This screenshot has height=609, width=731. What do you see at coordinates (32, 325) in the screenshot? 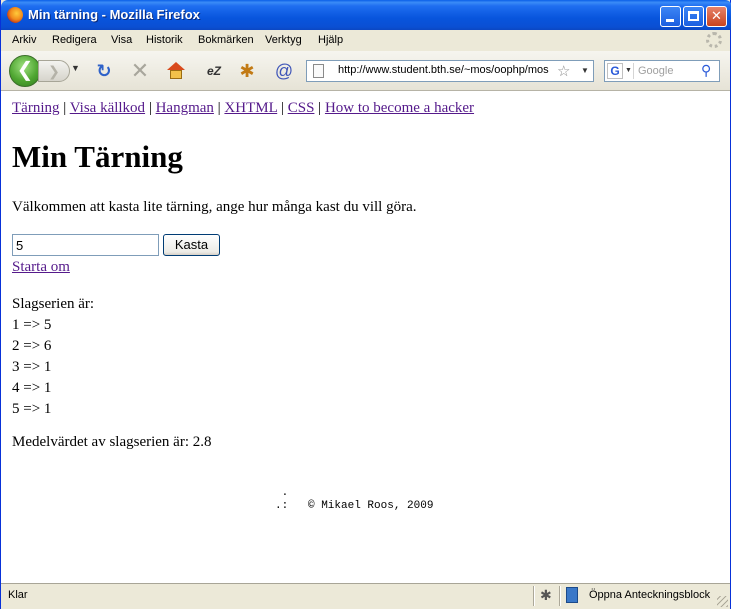
I see `roll-item: 1 => 5` at bounding box center [32, 325].